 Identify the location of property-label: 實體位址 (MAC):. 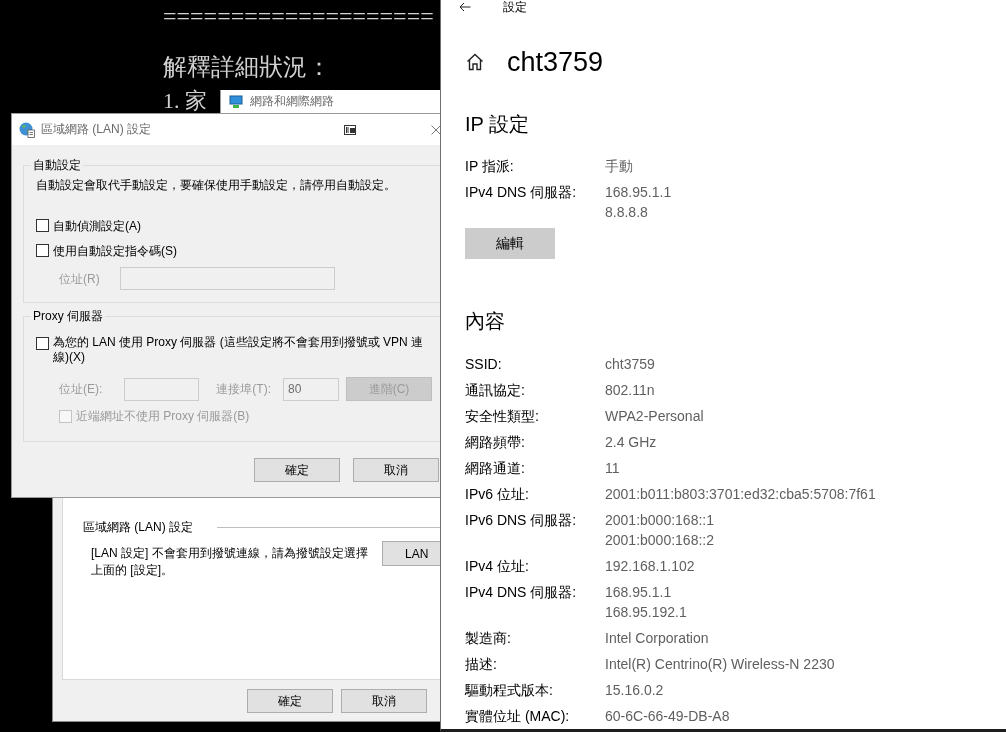
(517, 716).